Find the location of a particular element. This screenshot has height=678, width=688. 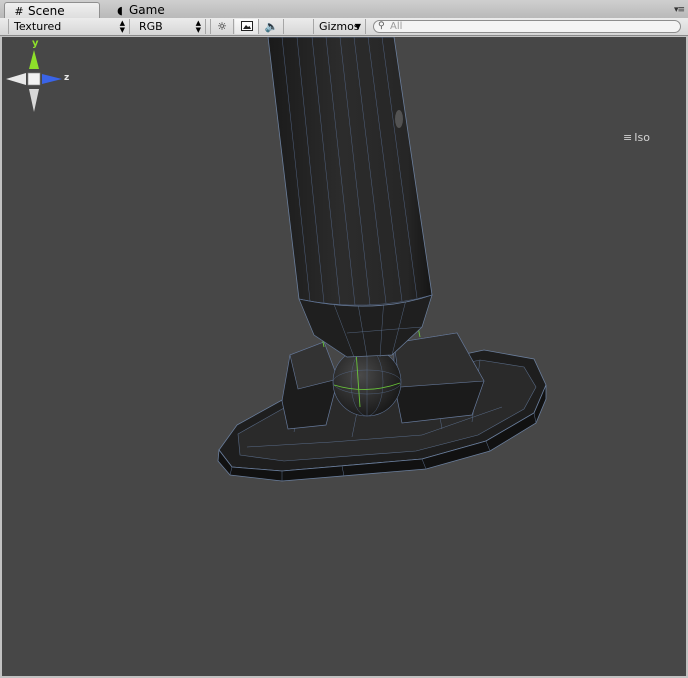

render-mode-value: RGB is located at coordinates (151, 26).